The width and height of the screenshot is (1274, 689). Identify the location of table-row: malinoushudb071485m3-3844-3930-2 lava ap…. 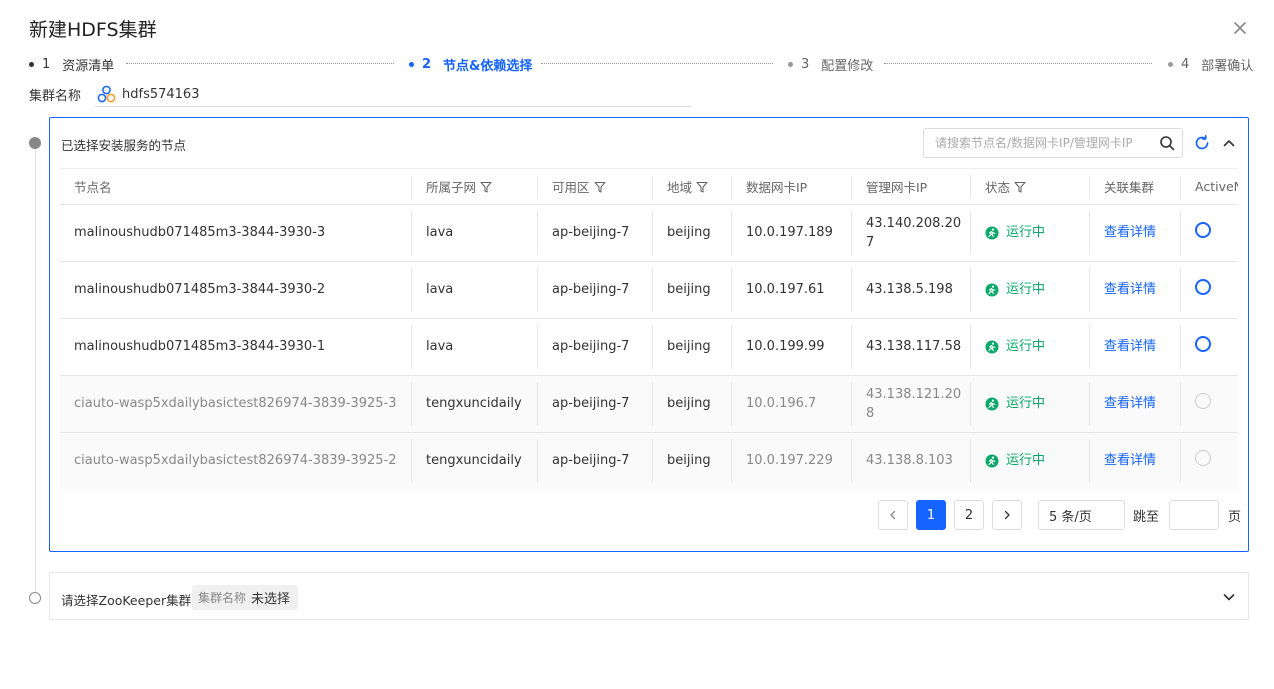
(649, 290).